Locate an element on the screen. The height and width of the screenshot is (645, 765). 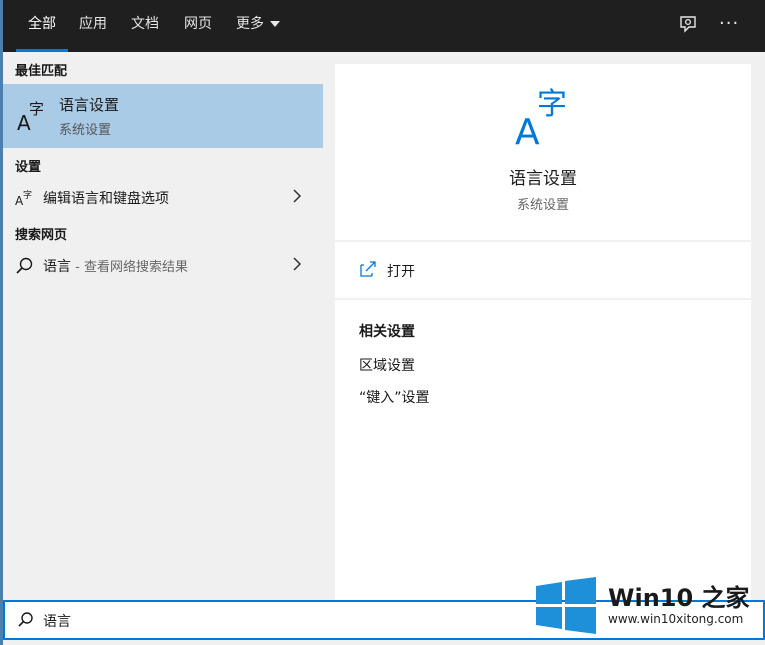
best-match-subtitle: 系统设置 is located at coordinates (85, 130).